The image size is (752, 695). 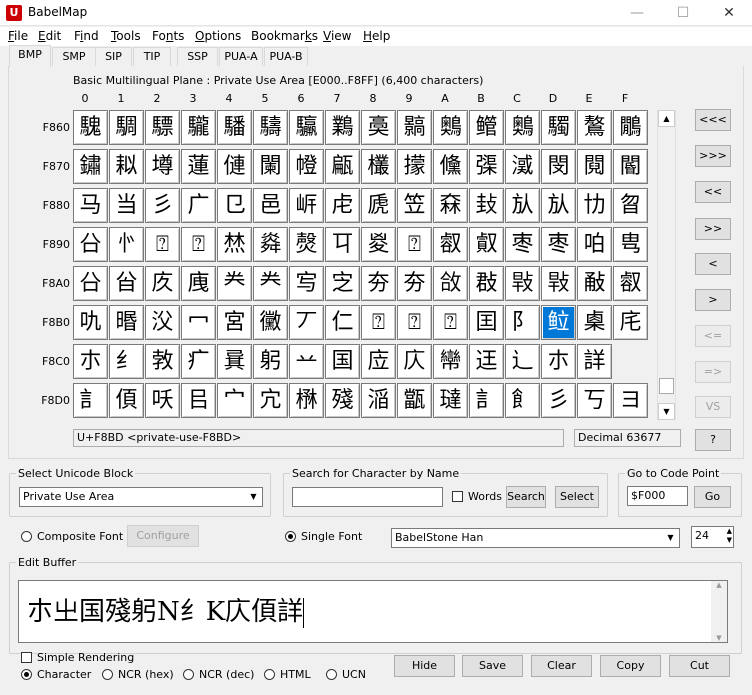 What do you see at coordinates (486, 244) in the screenshot?
I see `character-cell: 㕢` at bounding box center [486, 244].